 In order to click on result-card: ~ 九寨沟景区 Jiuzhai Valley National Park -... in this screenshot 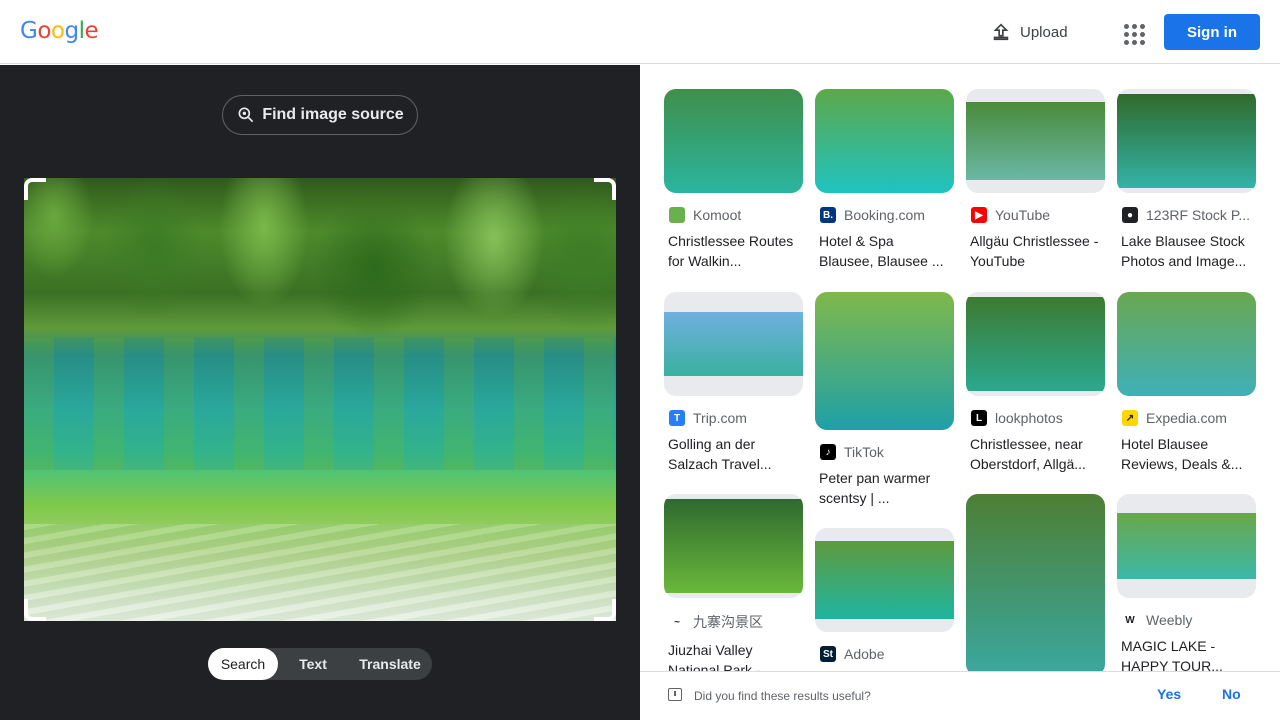, I will do `click(733, 587)`.